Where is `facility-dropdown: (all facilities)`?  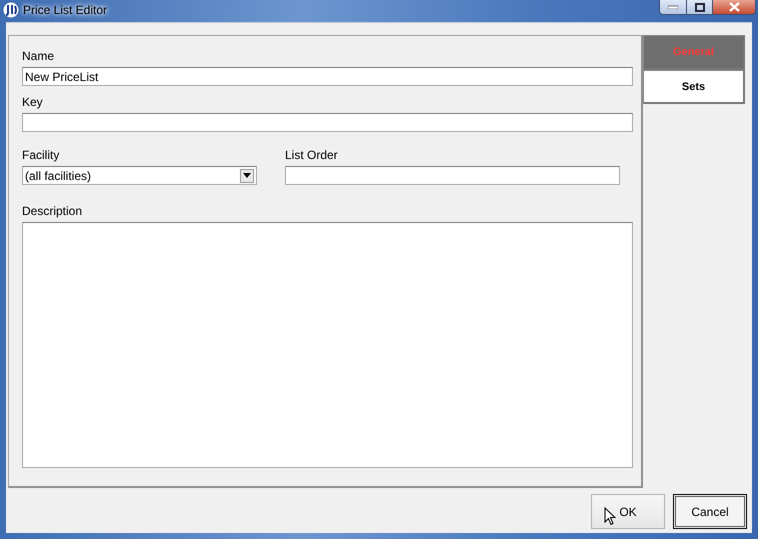
facility-dropdown: (all facilities) is located at coordinates (139, 175).